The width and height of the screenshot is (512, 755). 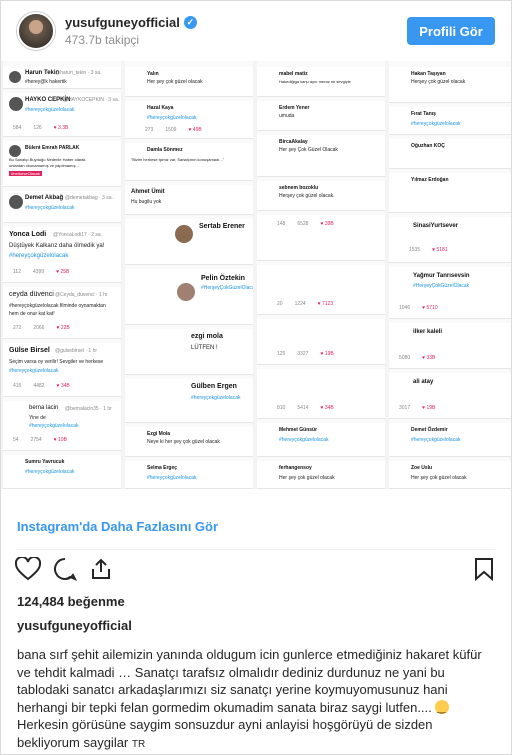 What do you see at coordinates (62, 472) in the screenshot?
I see `tweet-card: Sumru Yavrucuk #hereyçokgüzelolacak` at bounding box center [62, 472].